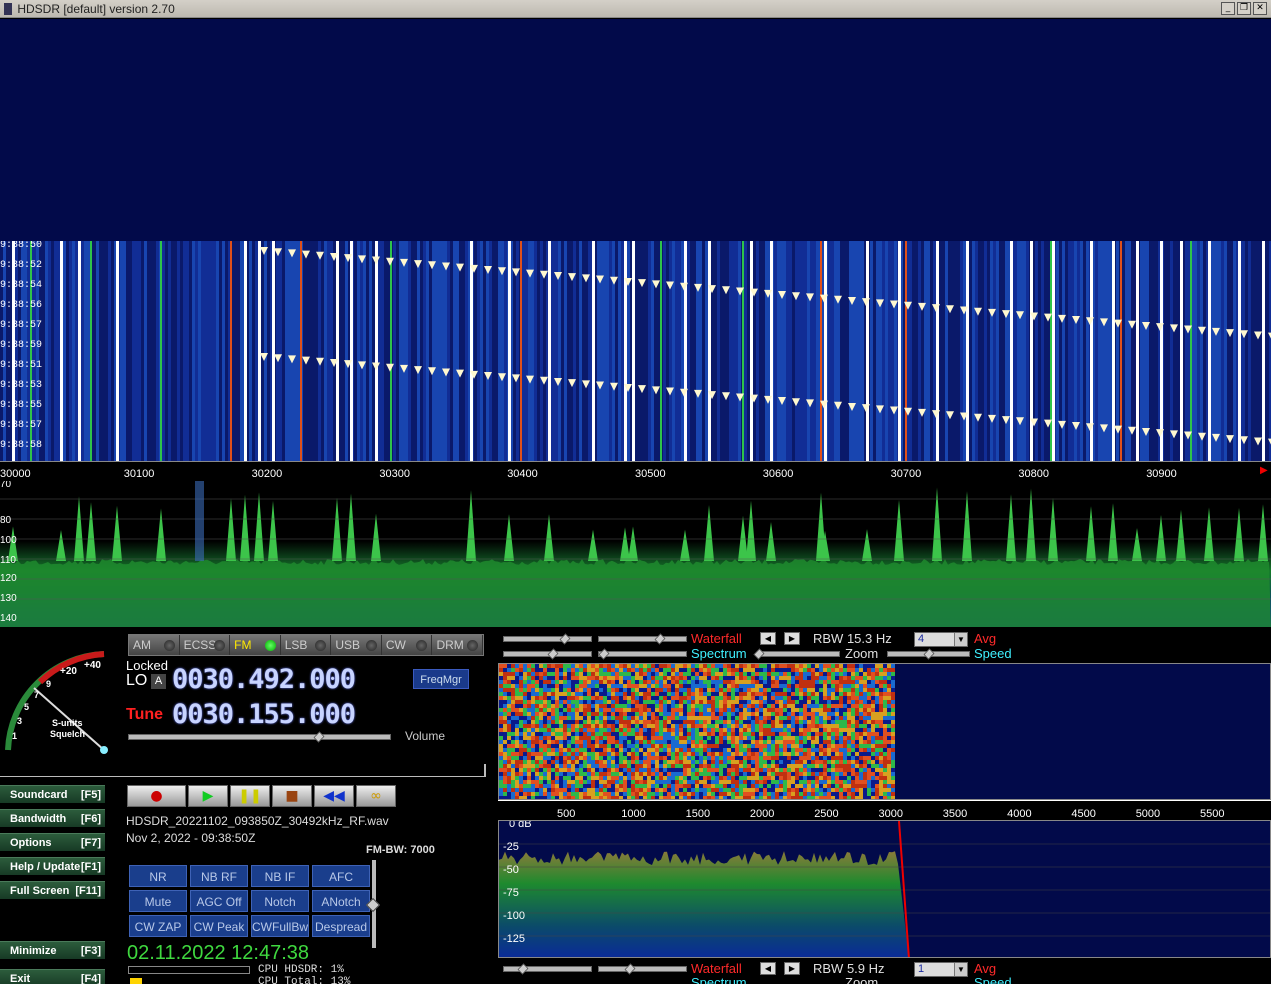 The width and height of the screenshot is (1271, 984). What do you see at coordinates (158, 901) in the screenshot?
I see `dsp-mute-button: Mute` at bounding box center [158, 901].